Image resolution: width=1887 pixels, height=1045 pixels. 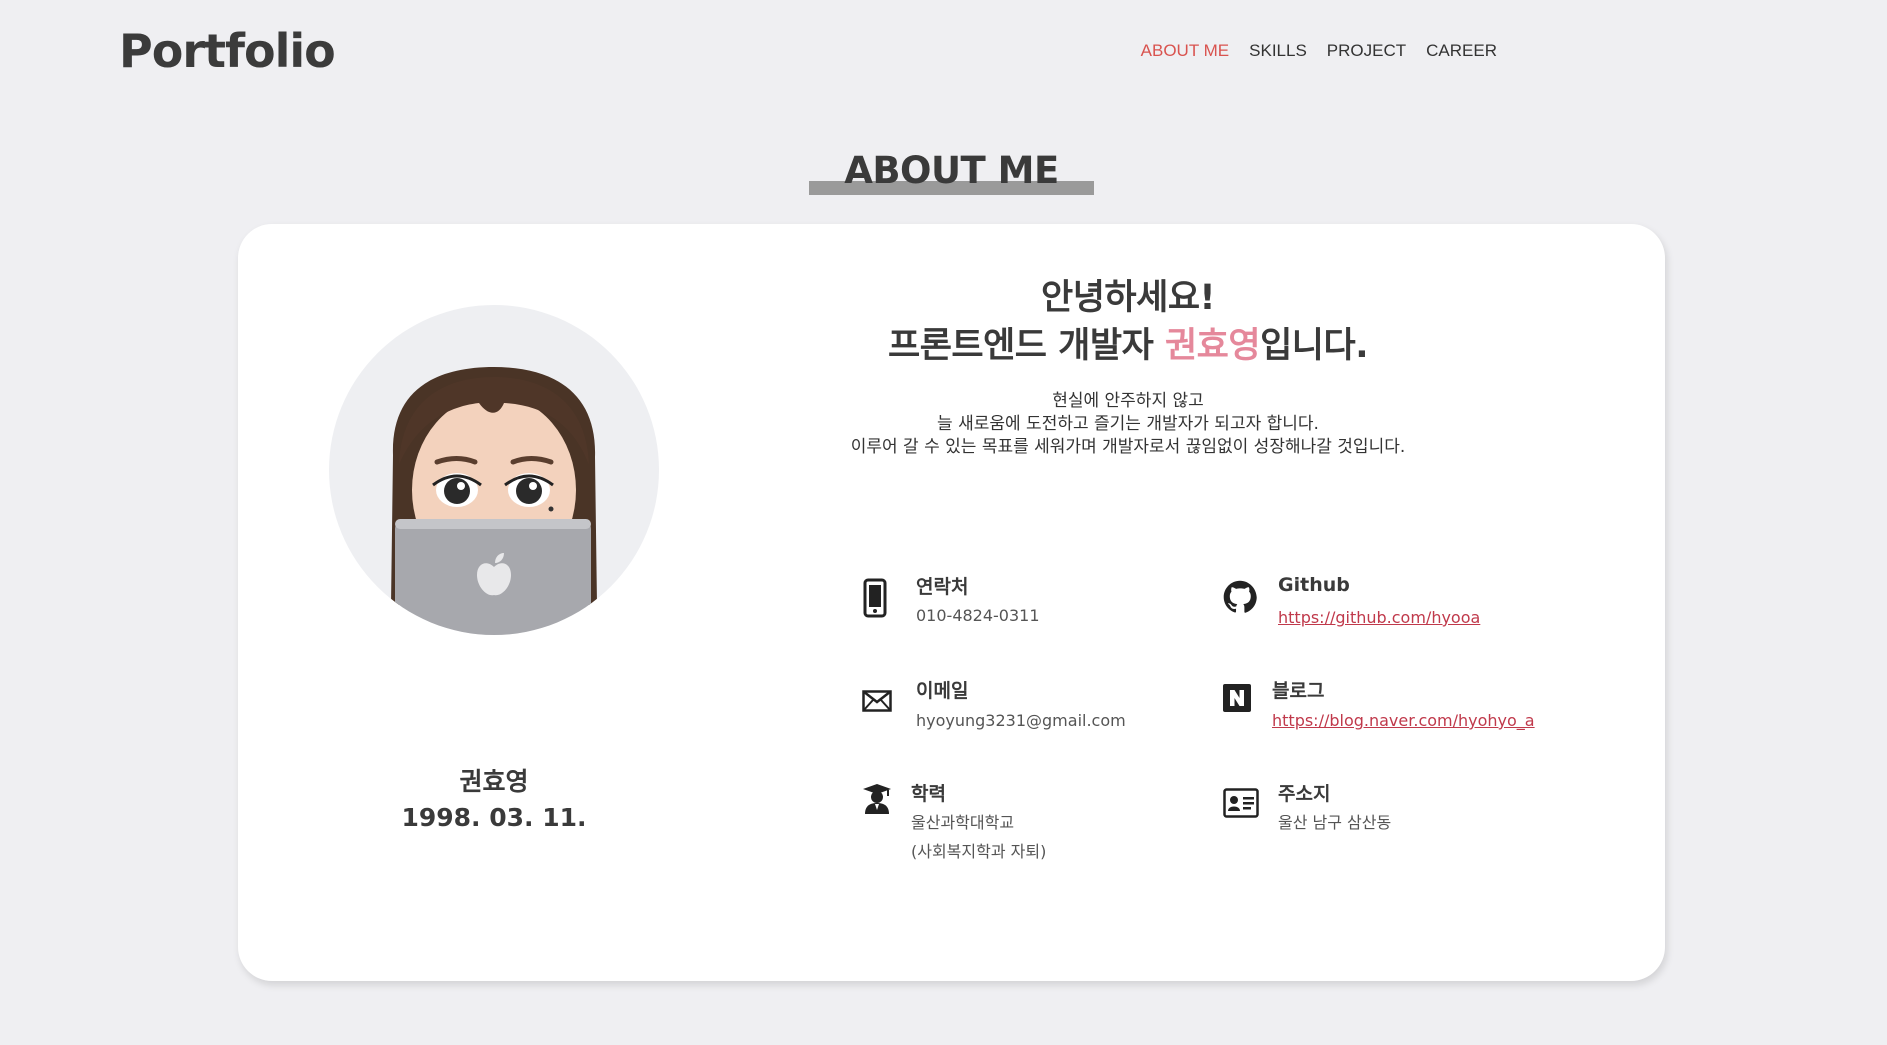 I want to click on graduate-icon, so click(x=877, y=799).